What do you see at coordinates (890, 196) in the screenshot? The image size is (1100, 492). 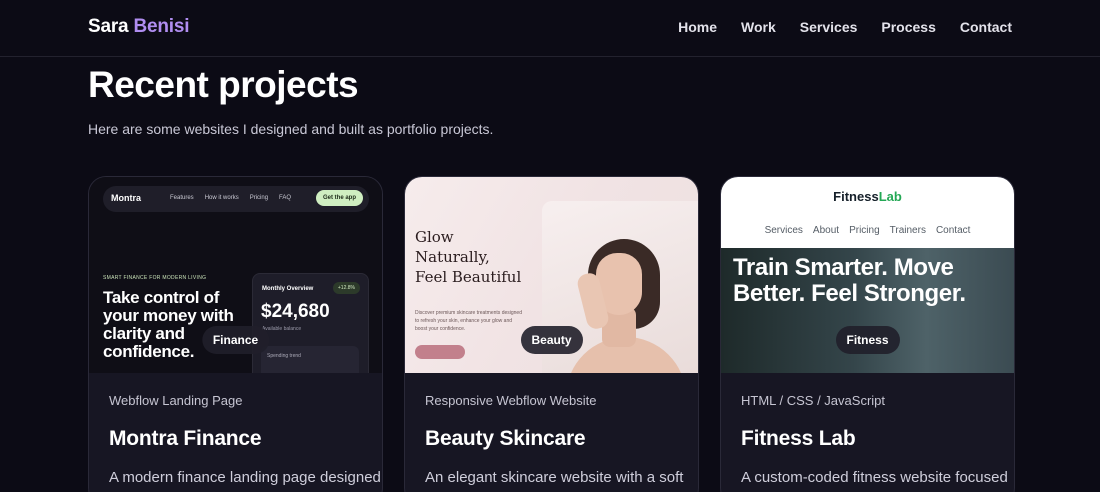 I see `preview-logo-accent: Lab` at bounding box center [890, 196].